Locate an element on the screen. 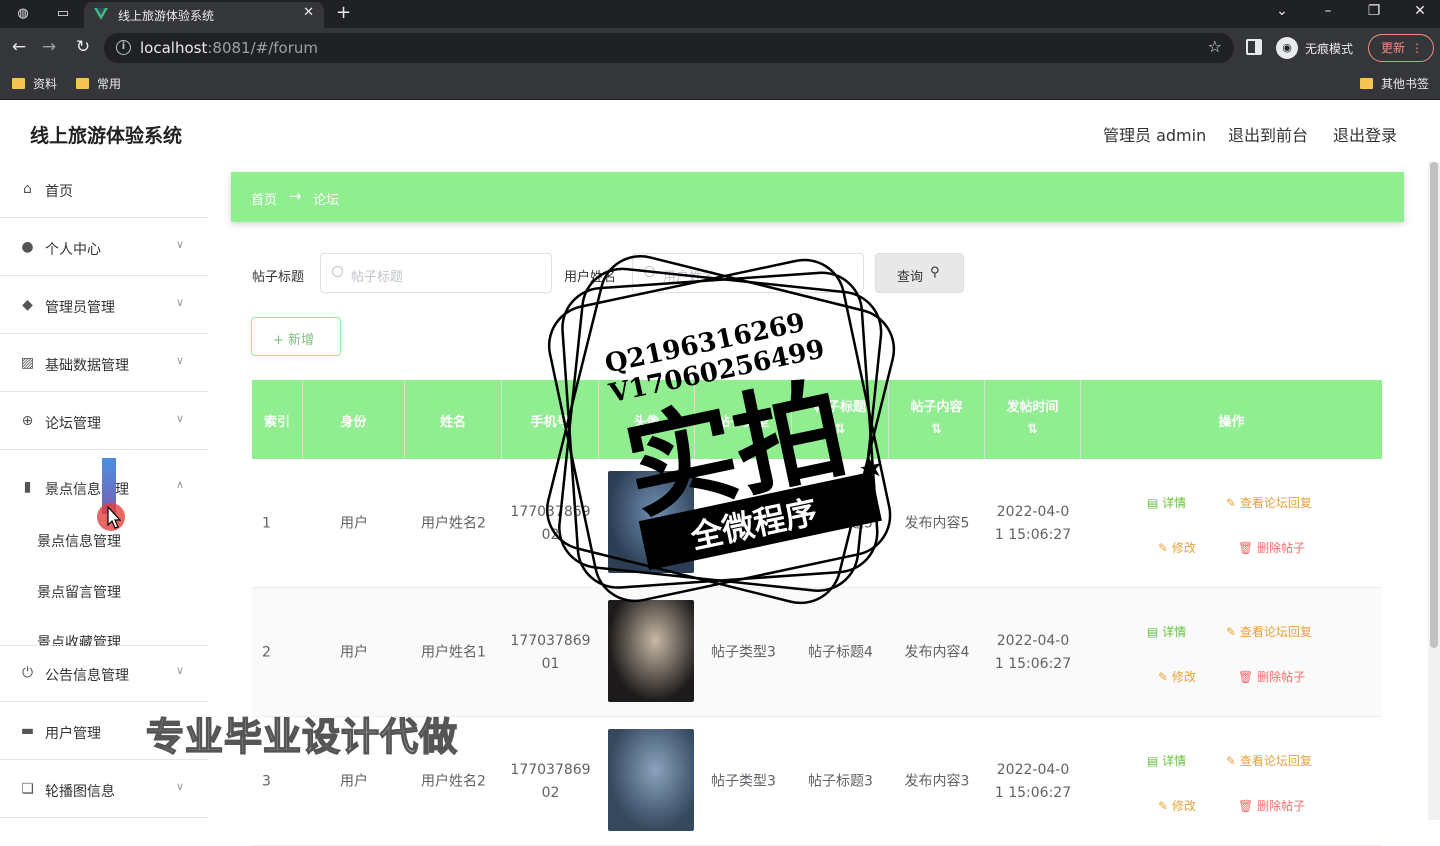 This screenshot has height=846, width=1440. incognito-icon: ◉ is located at coordinates (1287, 48).